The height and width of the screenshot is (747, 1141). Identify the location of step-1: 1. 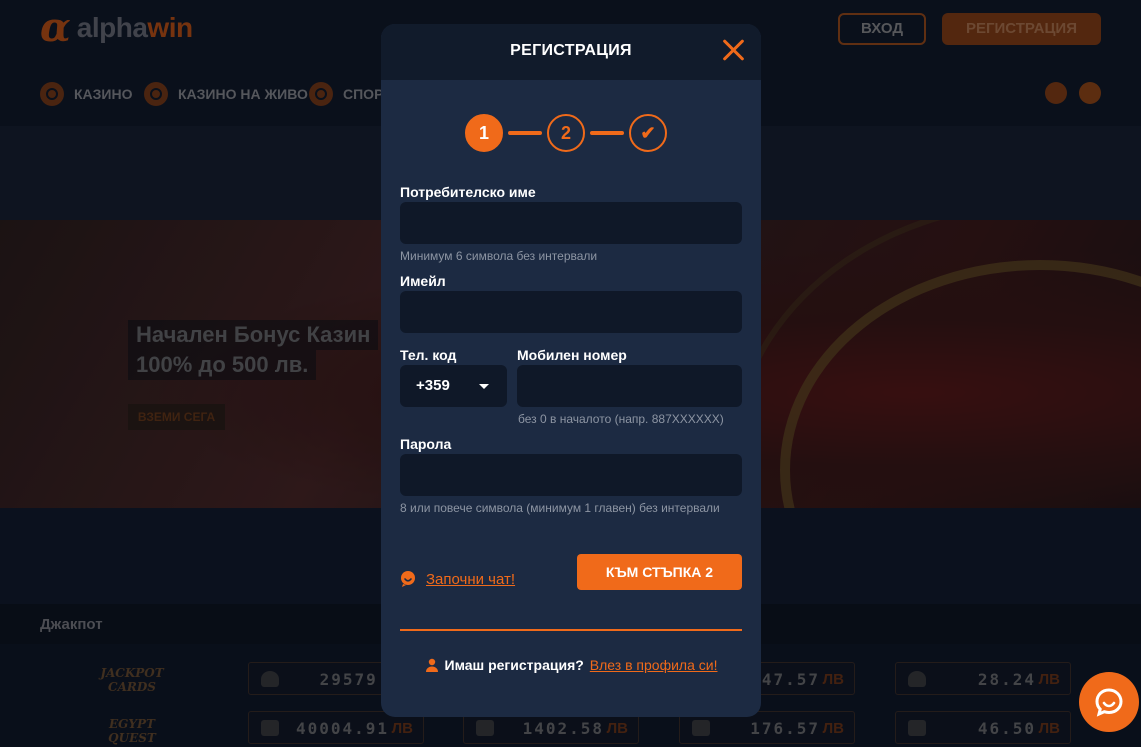
(484, 133).